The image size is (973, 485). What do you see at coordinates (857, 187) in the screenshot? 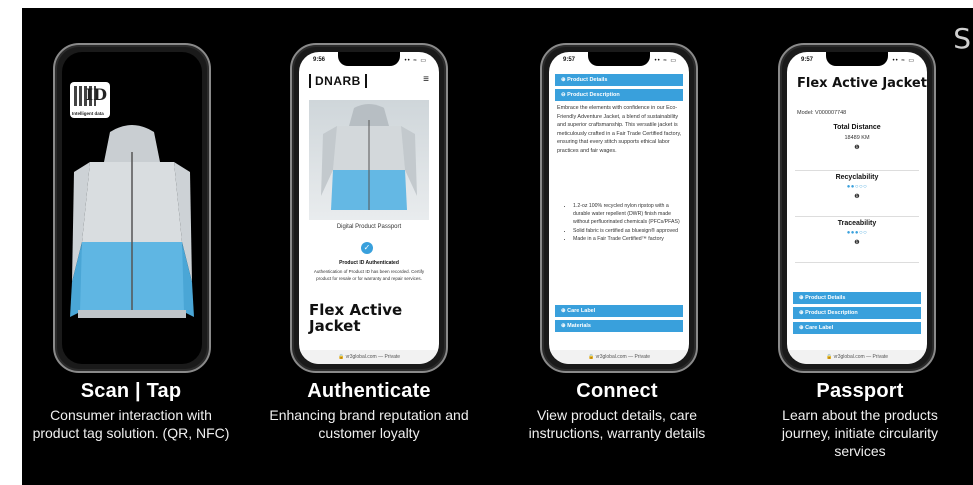
I see `rating-dots: ●●○○○` at bounding box center [857, 187].